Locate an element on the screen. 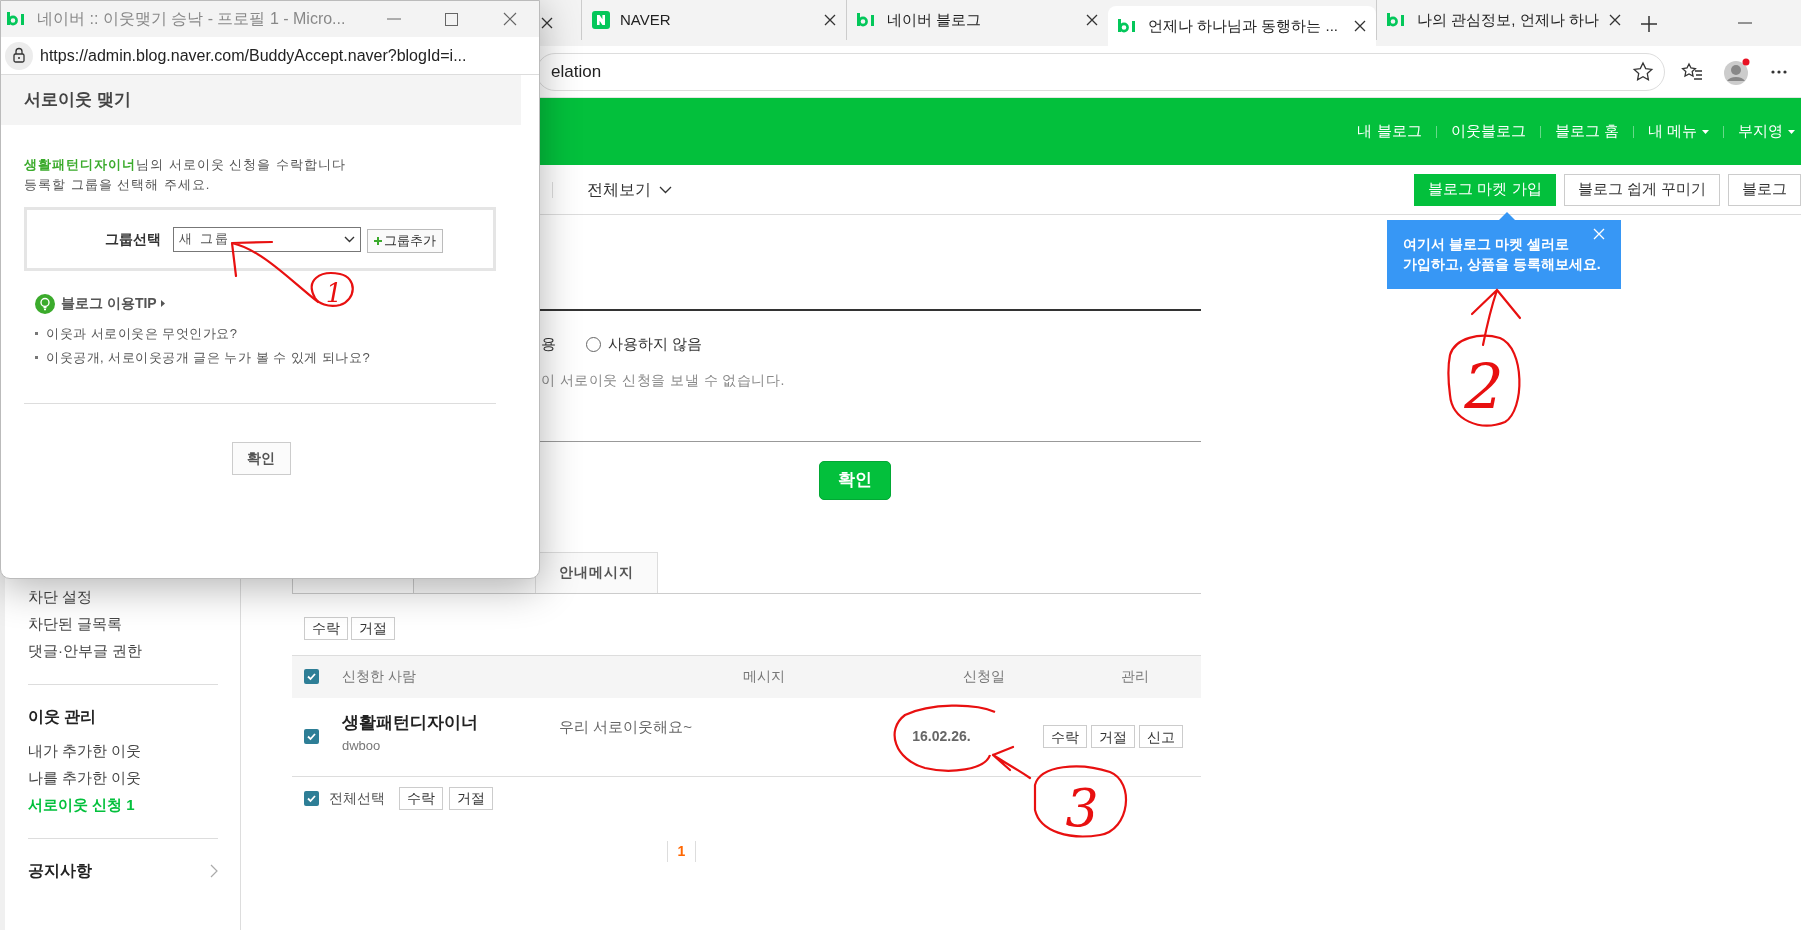  tooltip-text: 가입하고, 상품을 등록해보세요. is located at coordinates (1502, 264).